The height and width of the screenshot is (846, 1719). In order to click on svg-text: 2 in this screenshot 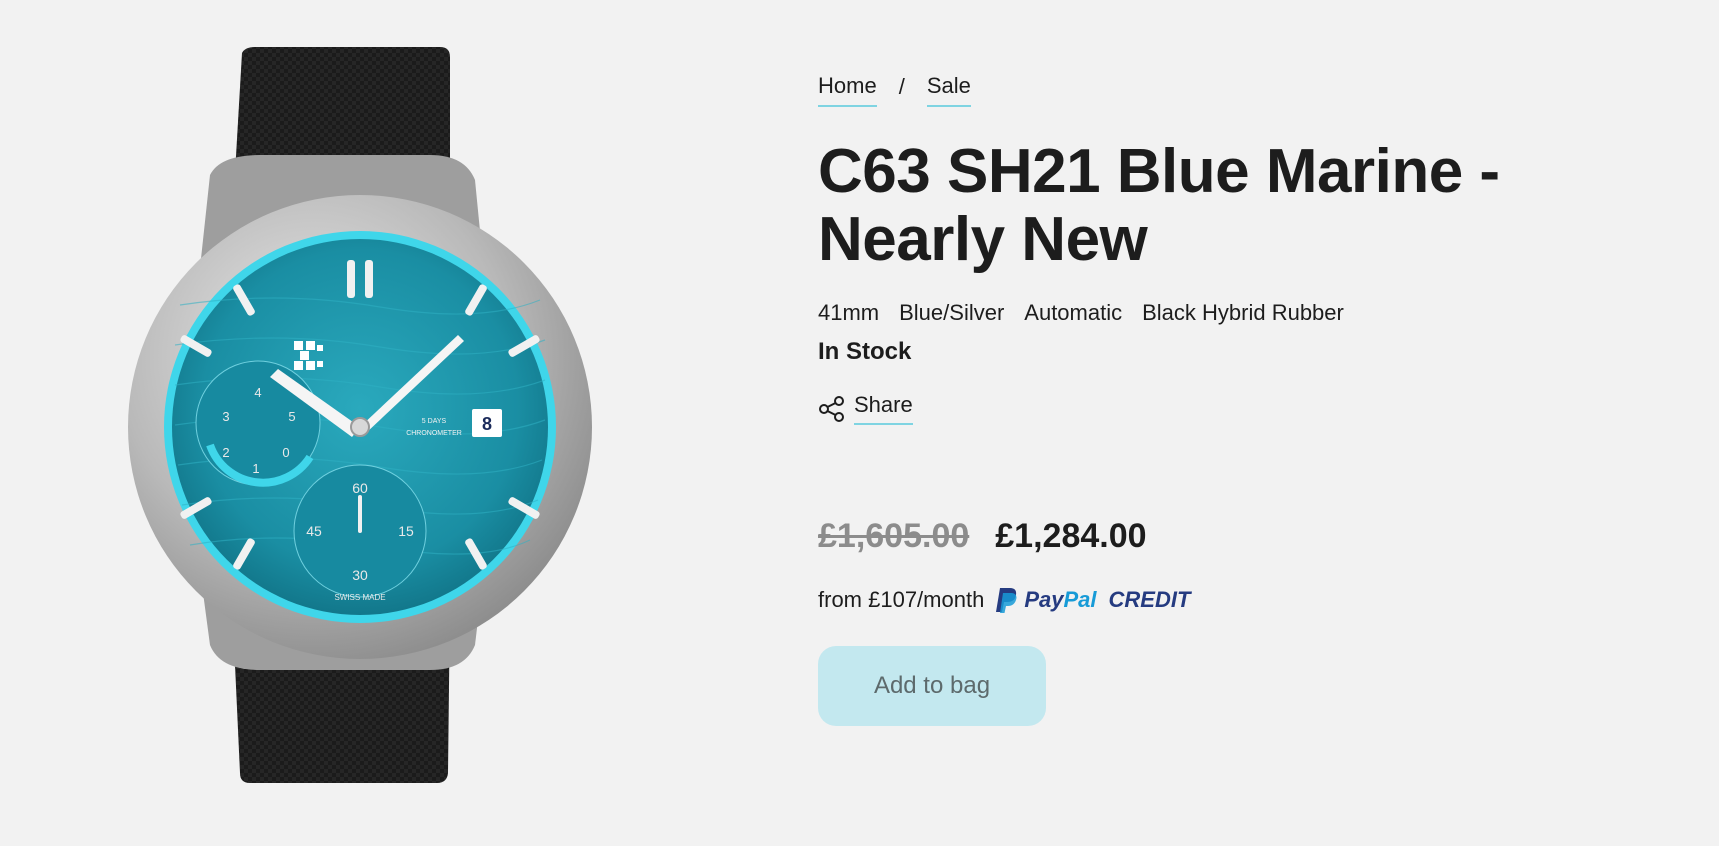, I will do `click(225, 452)`.